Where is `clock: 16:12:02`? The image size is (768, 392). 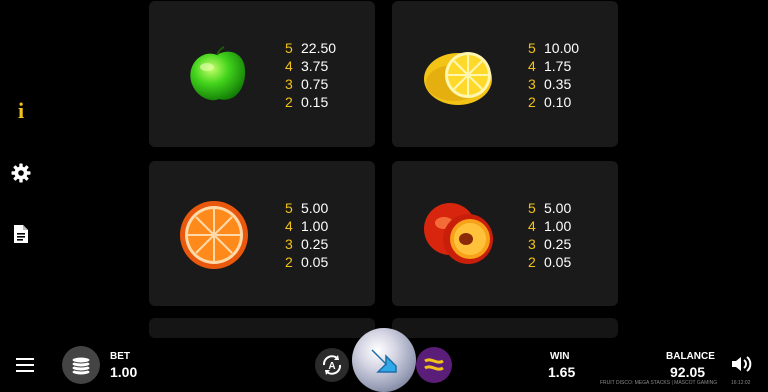 clock: 16:12:02 is located at coordinates (741, 383).